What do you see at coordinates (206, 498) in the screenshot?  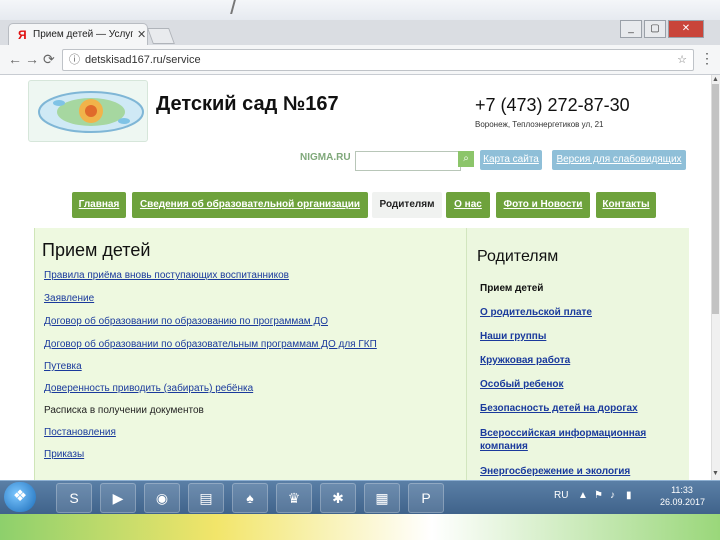 I see `file-explorer-icon: ▤` at bounding box center [206, 498].